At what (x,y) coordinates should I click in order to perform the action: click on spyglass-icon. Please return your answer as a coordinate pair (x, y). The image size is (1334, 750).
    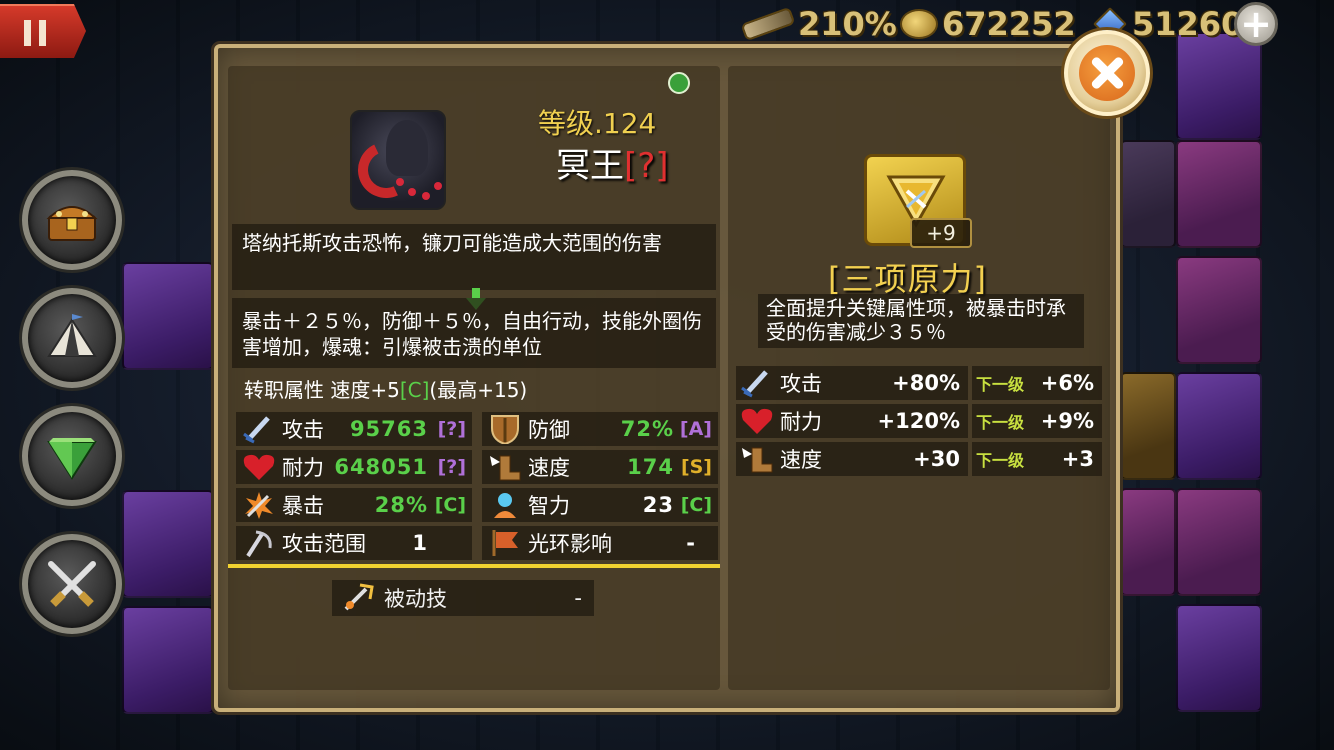
    Looking at the image, I should click on (768, 24).